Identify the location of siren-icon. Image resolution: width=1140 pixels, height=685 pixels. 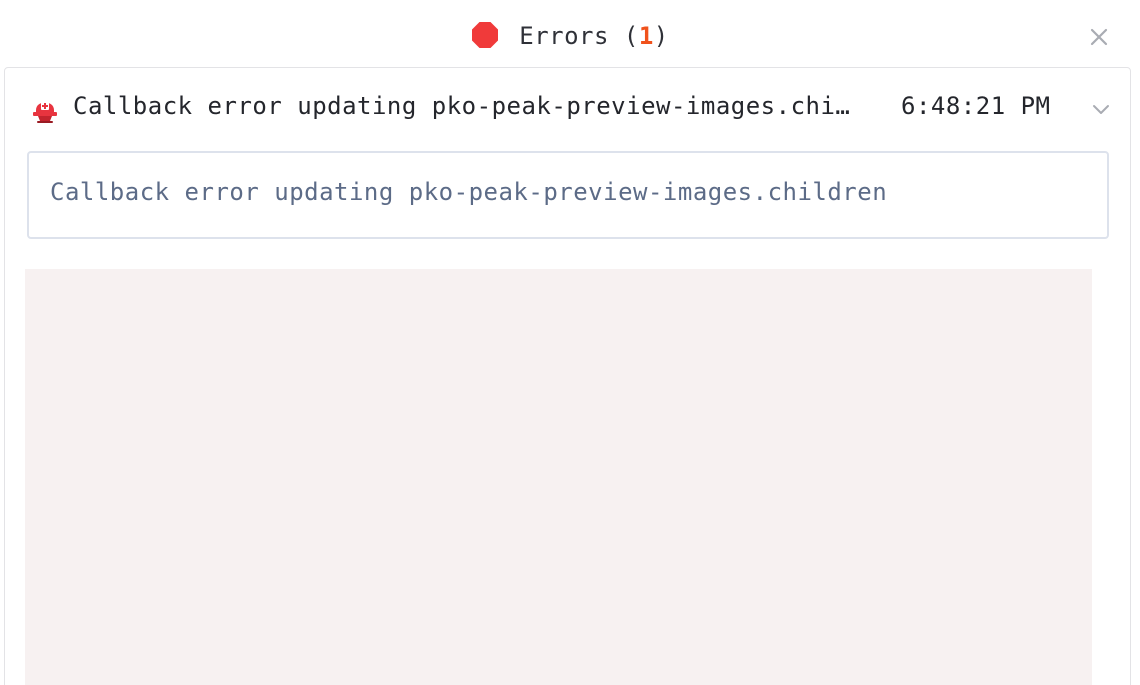
(45, 112).